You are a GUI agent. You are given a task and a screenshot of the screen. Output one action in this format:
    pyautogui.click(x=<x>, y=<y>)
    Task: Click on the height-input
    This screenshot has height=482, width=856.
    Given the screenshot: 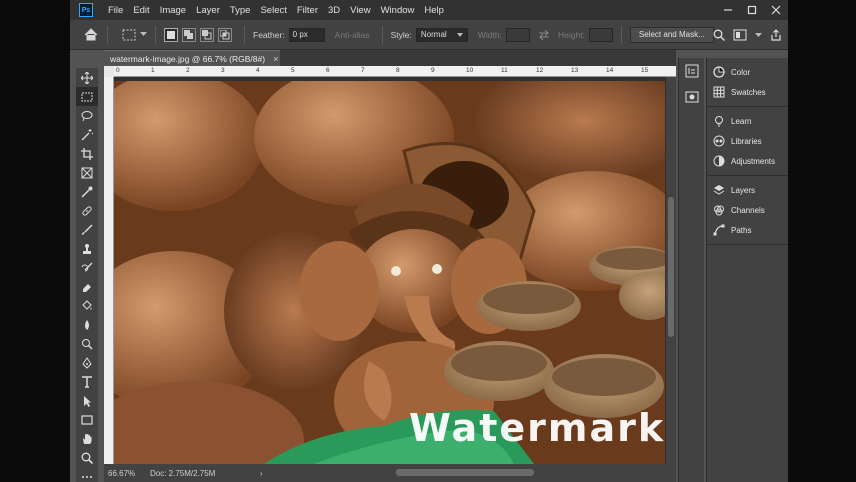 What is the action you would take?
    pyautogui.click(x=600, y=34)
    